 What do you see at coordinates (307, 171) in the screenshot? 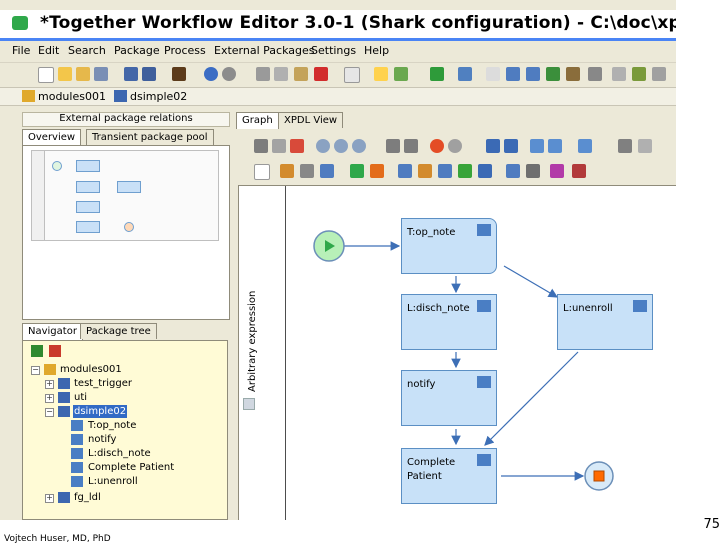
I see `person-icon` at bounding box center [307, 171].